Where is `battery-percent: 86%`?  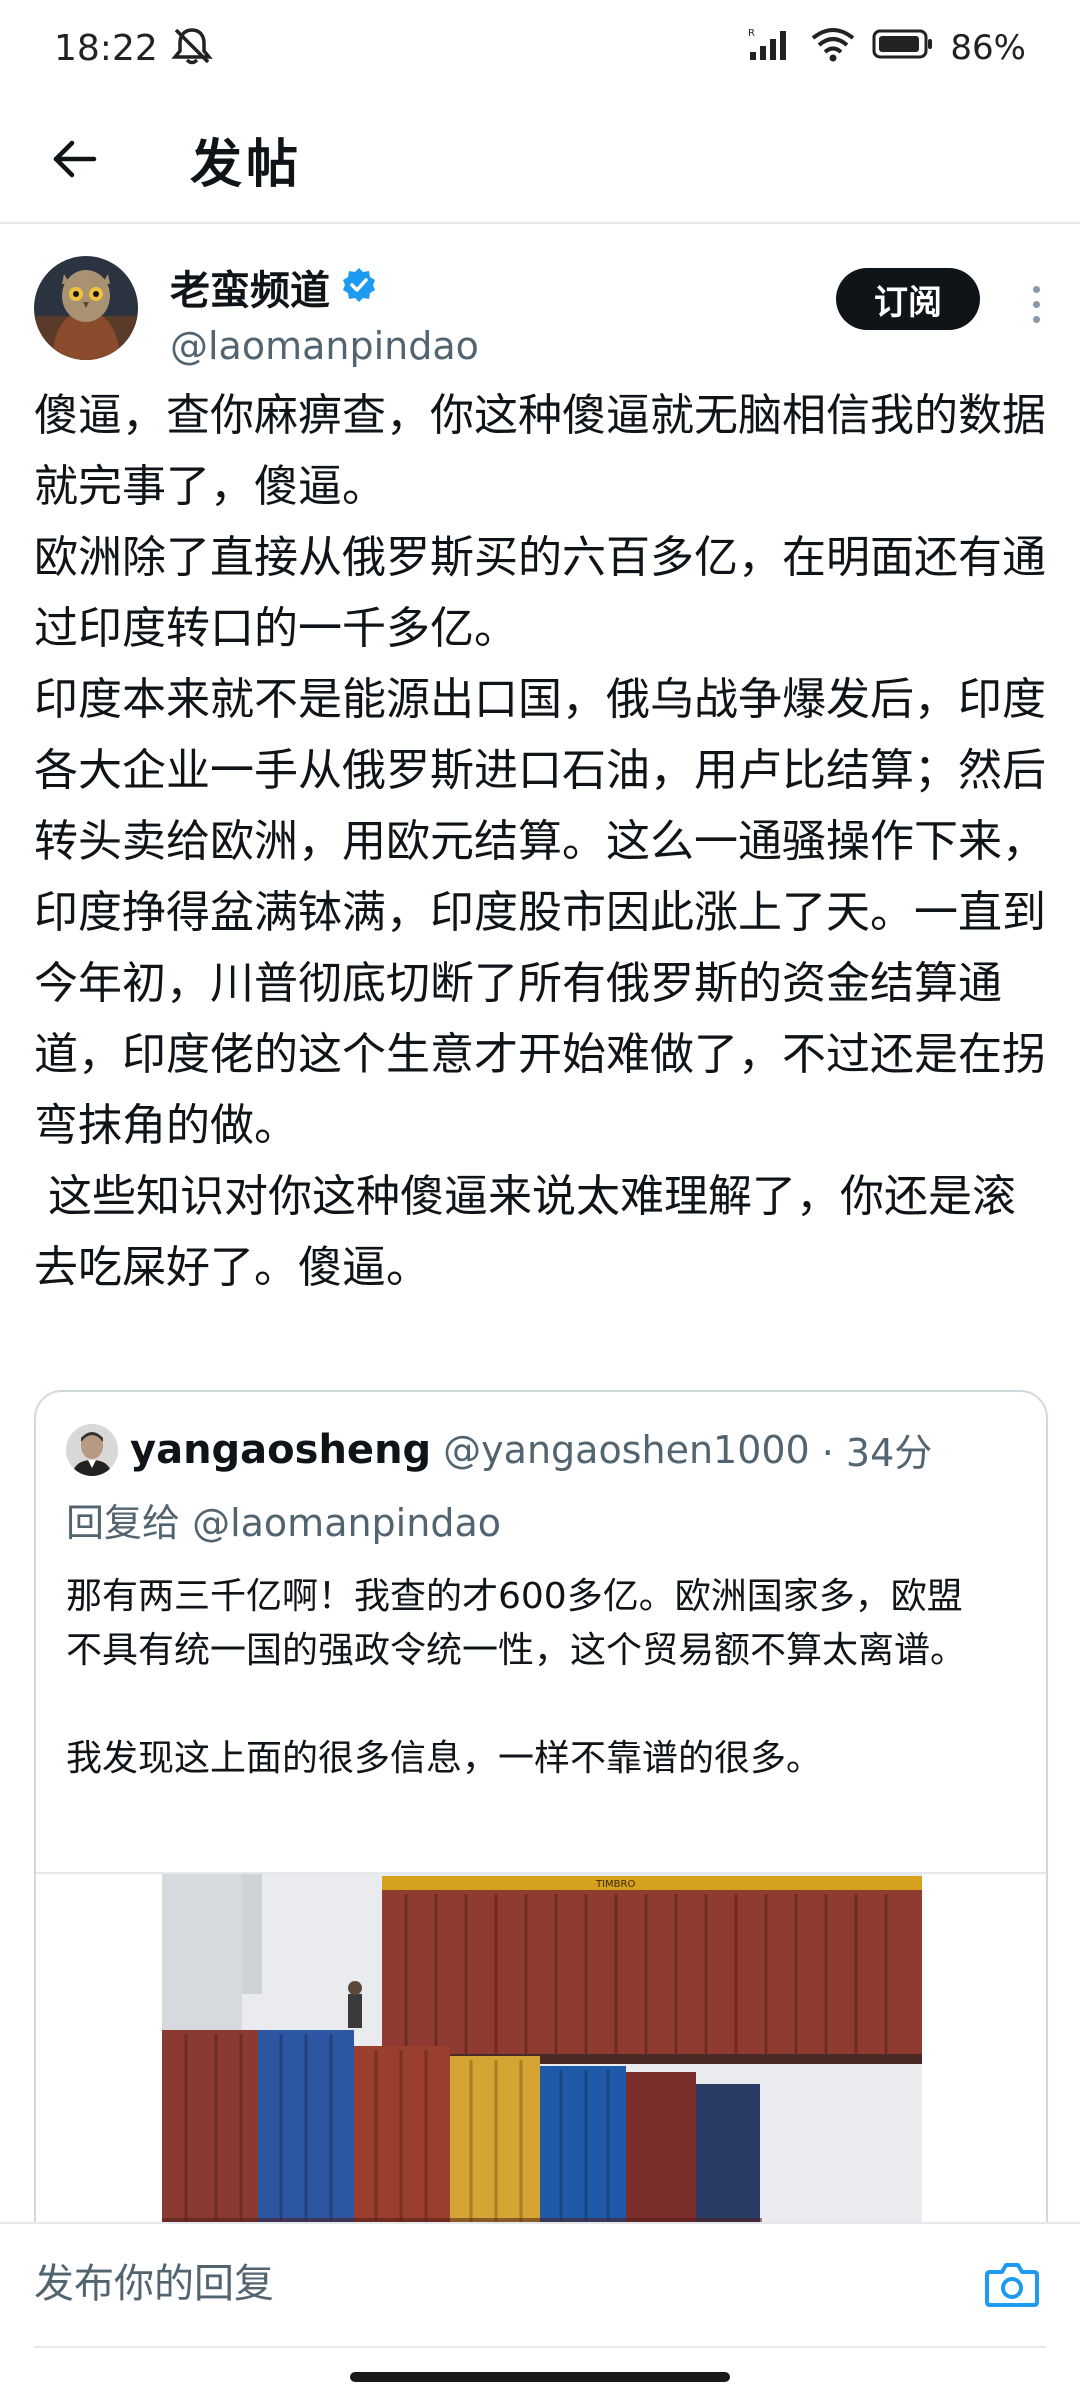 battery-percent: 86% is located at coordinates (988, 48).